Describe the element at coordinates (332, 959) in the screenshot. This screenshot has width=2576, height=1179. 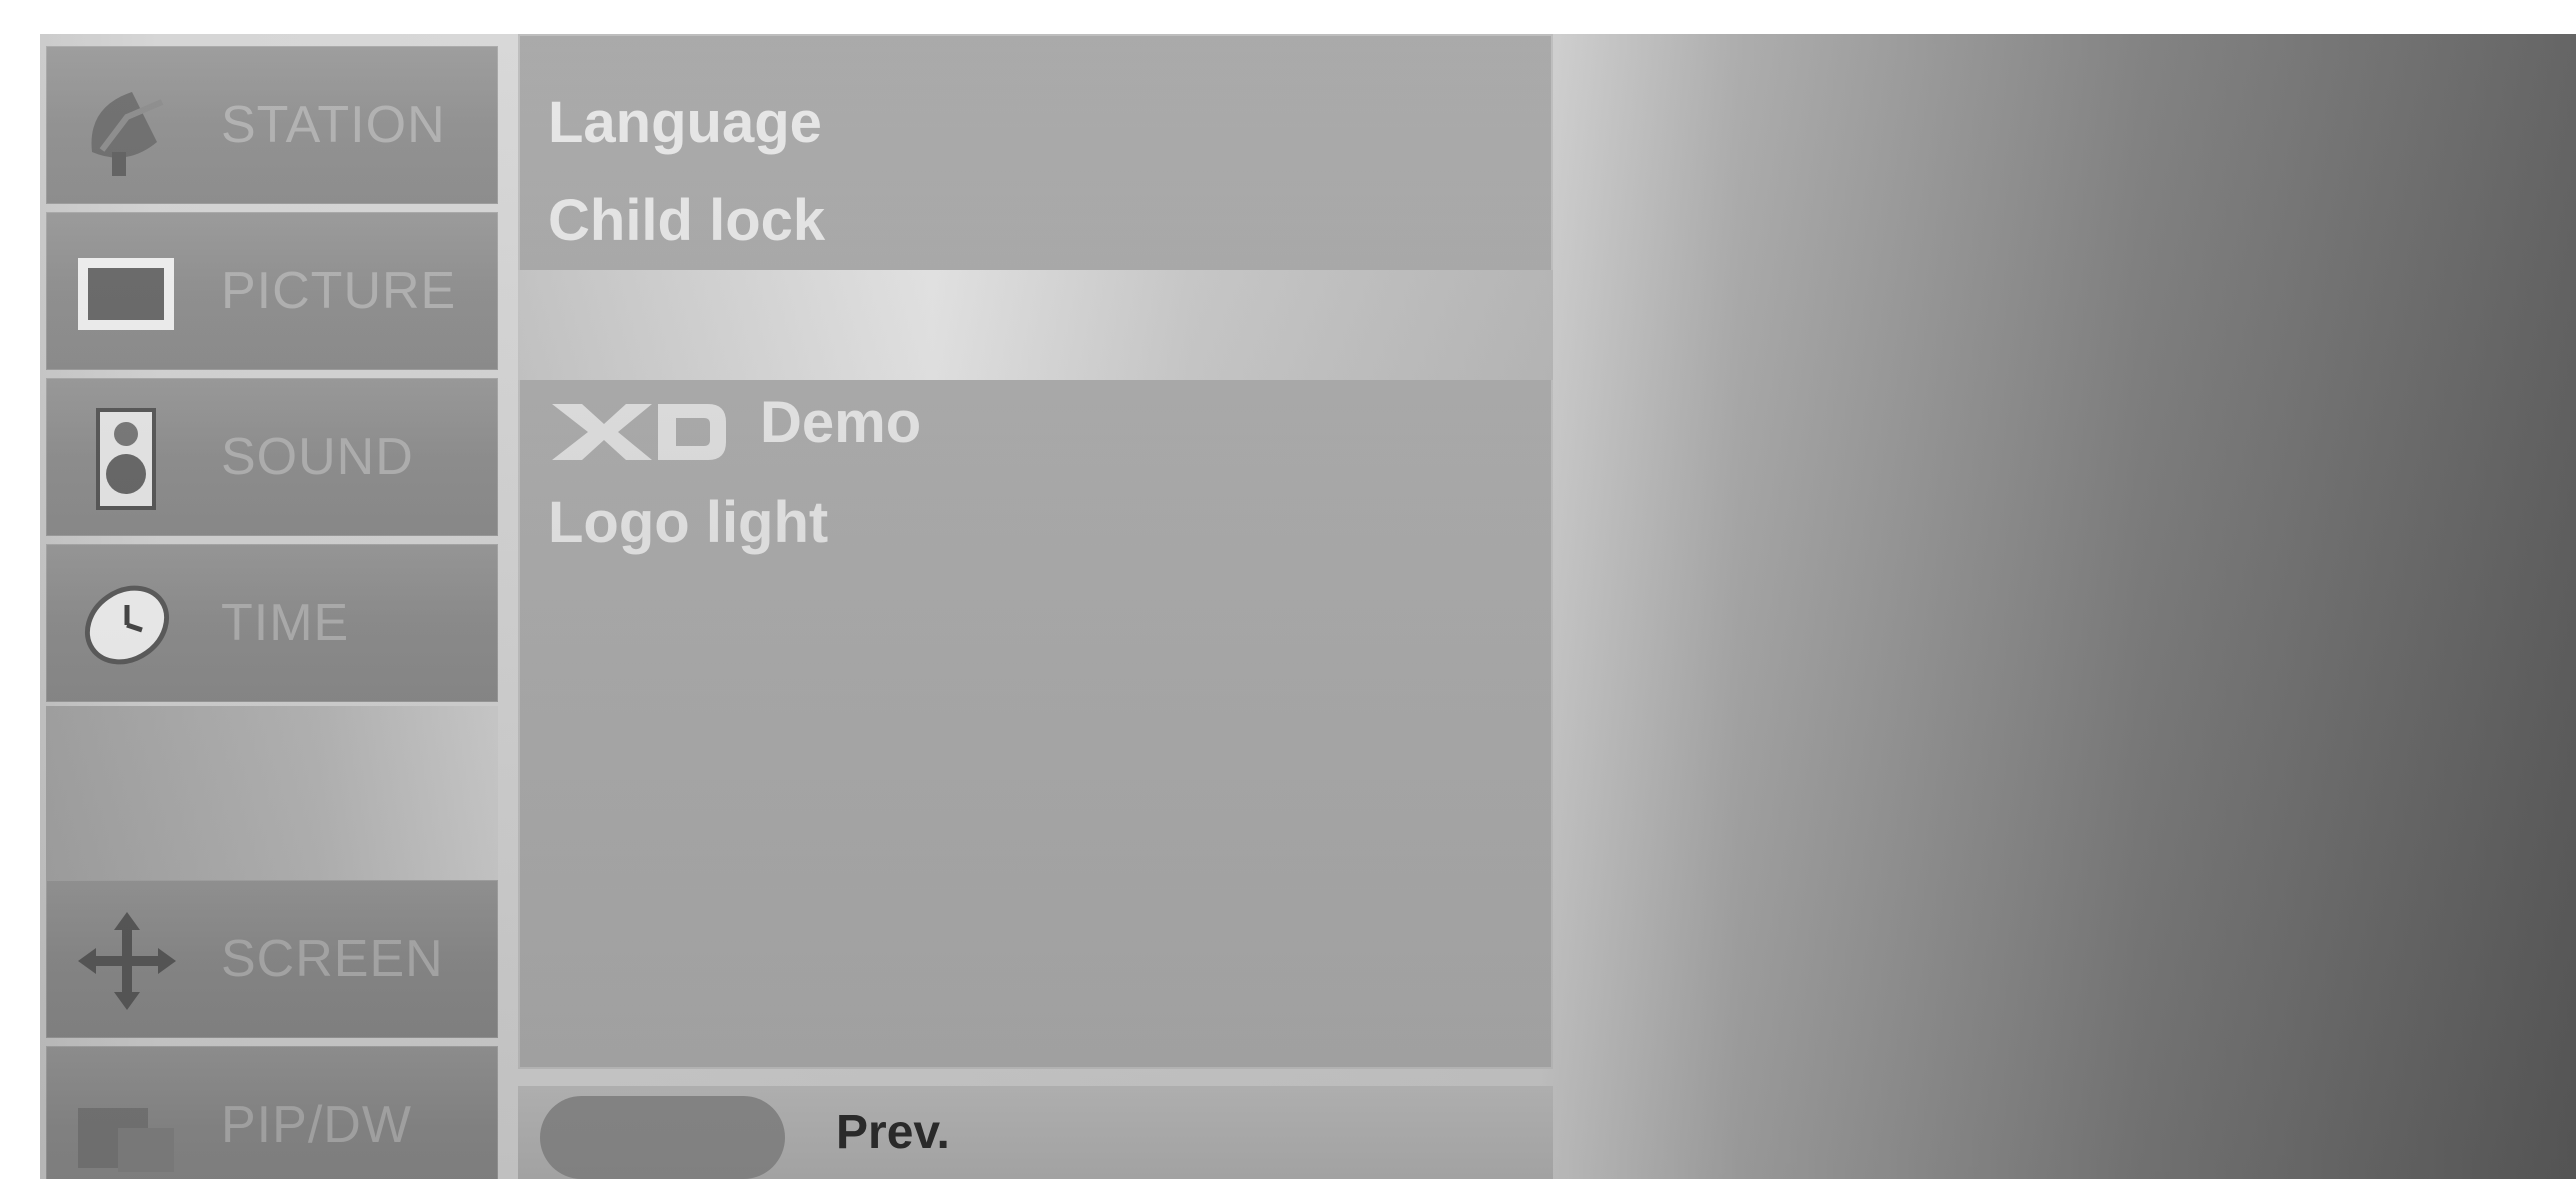
I see `sidebar-label-screen: SCREEN` at that location.